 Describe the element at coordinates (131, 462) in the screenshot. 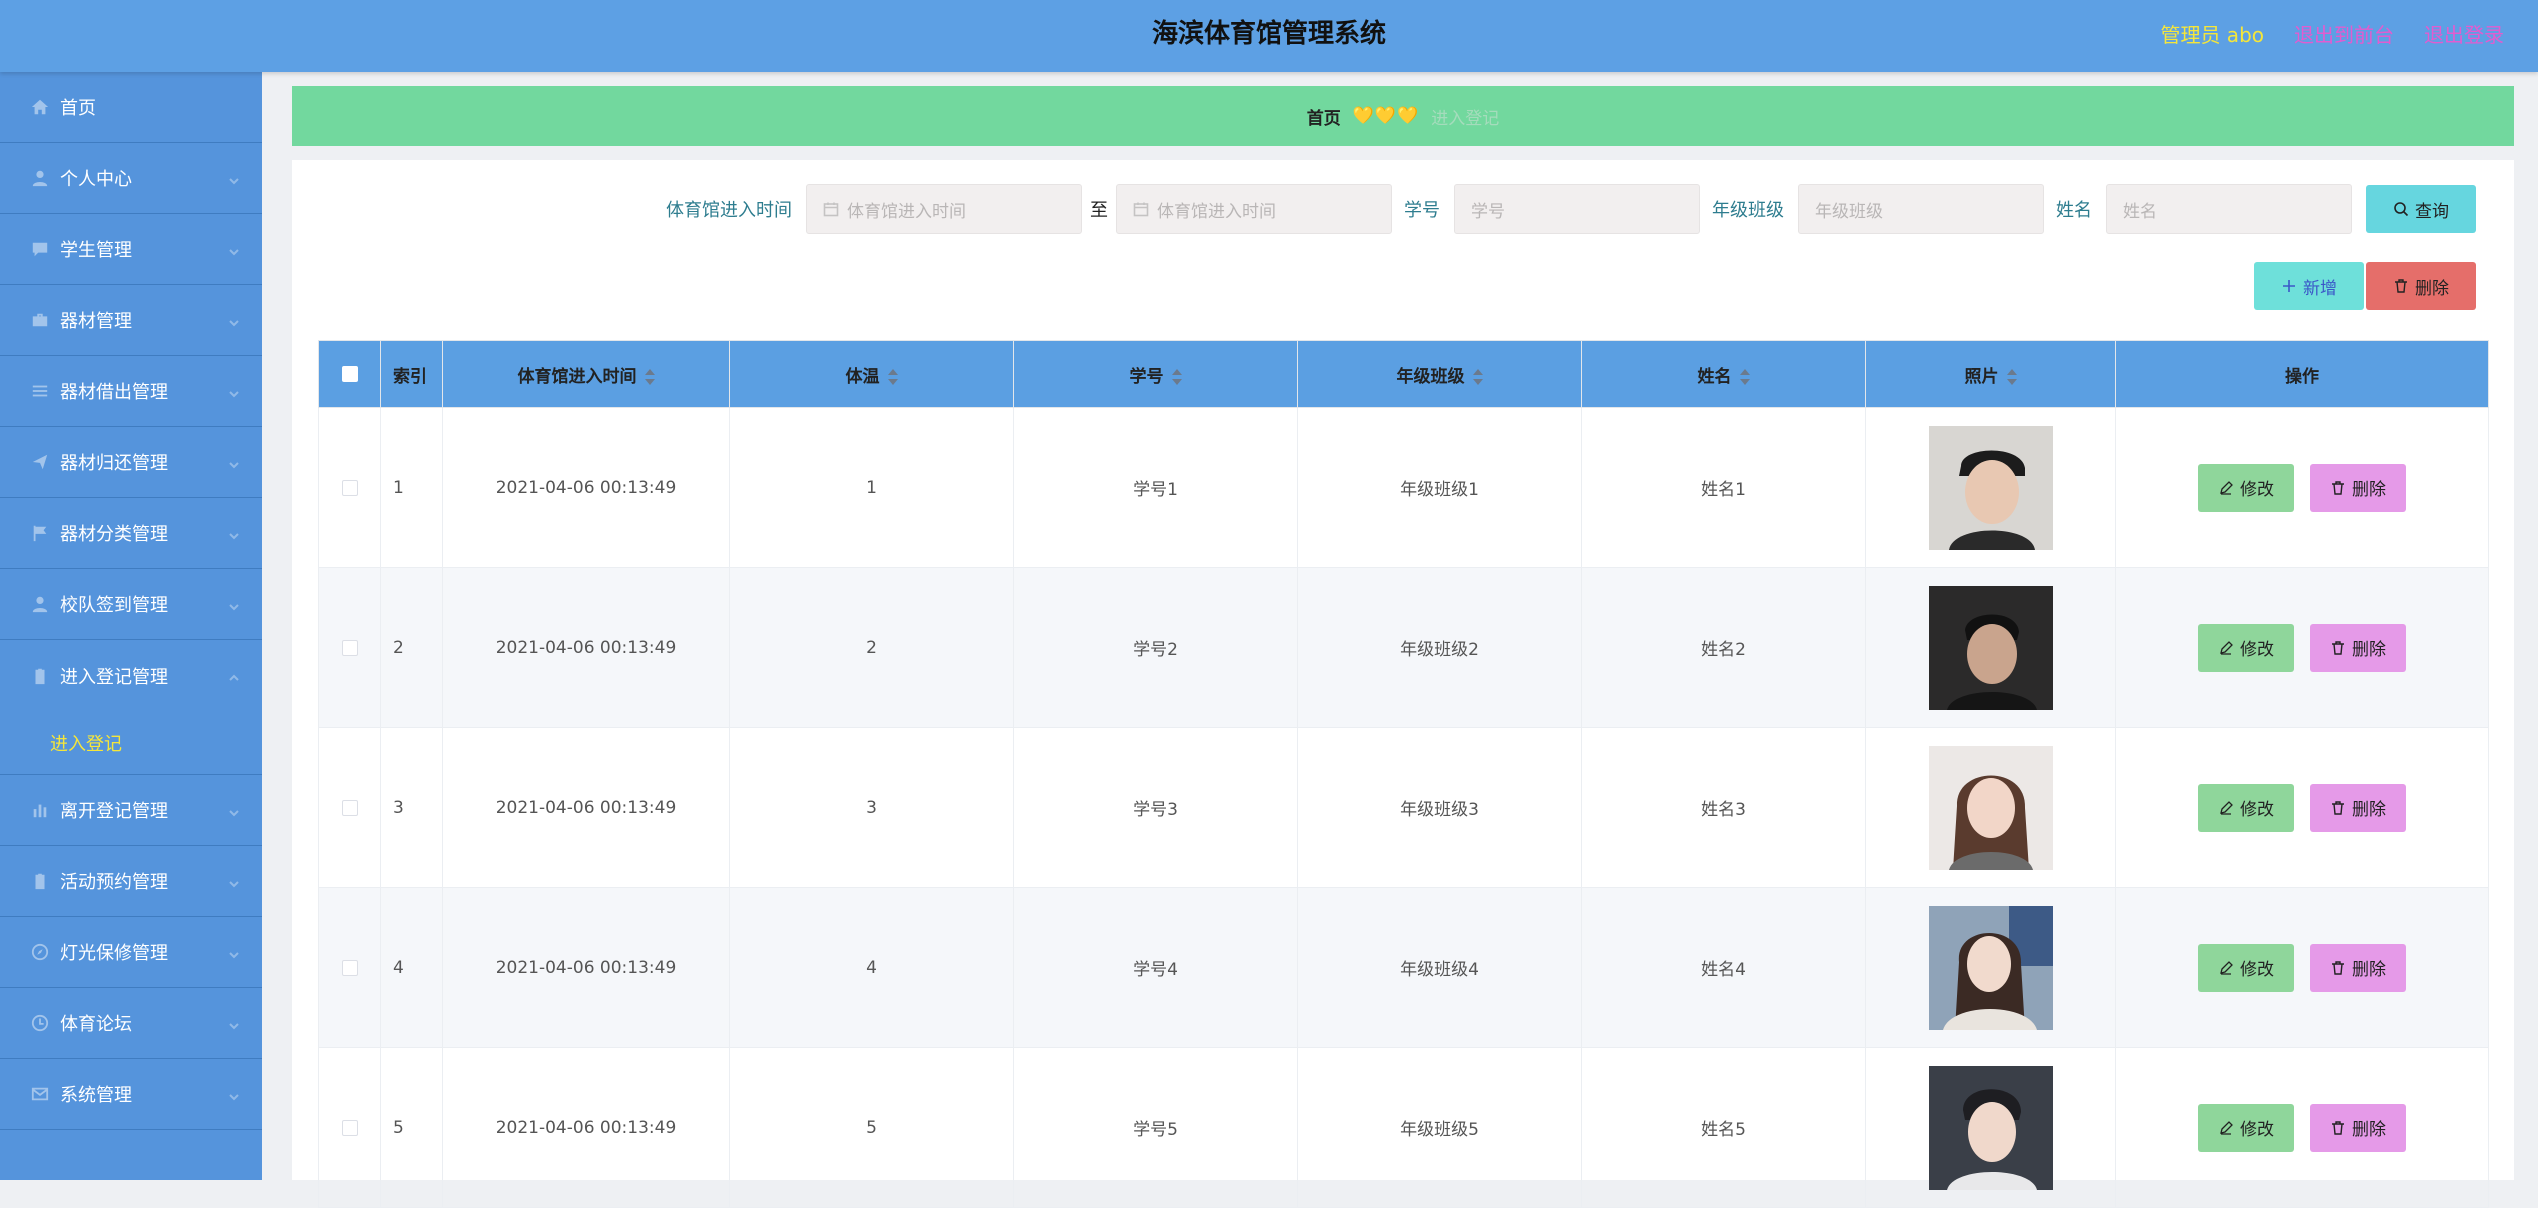

I see `sidebar-item-equipment-return: 器材归还管理` at that location.